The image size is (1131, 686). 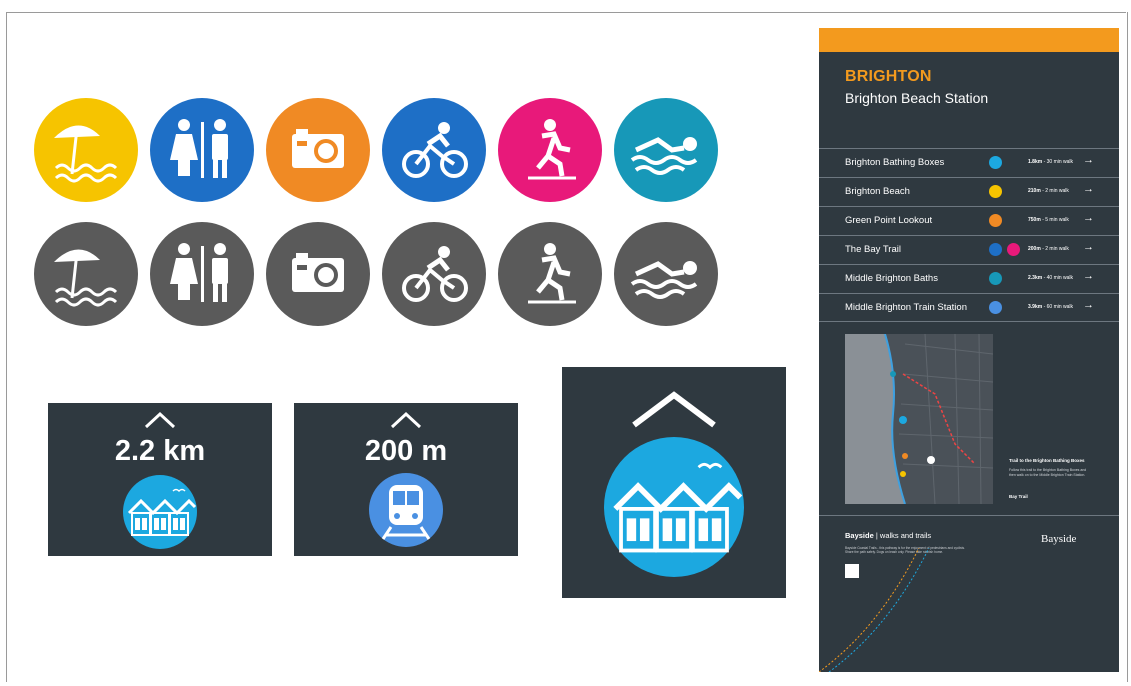 What do you see at coordinates (874, 610) in the screenshot?
I see `decorative-trail-lines` at bounding box center [874, 610].